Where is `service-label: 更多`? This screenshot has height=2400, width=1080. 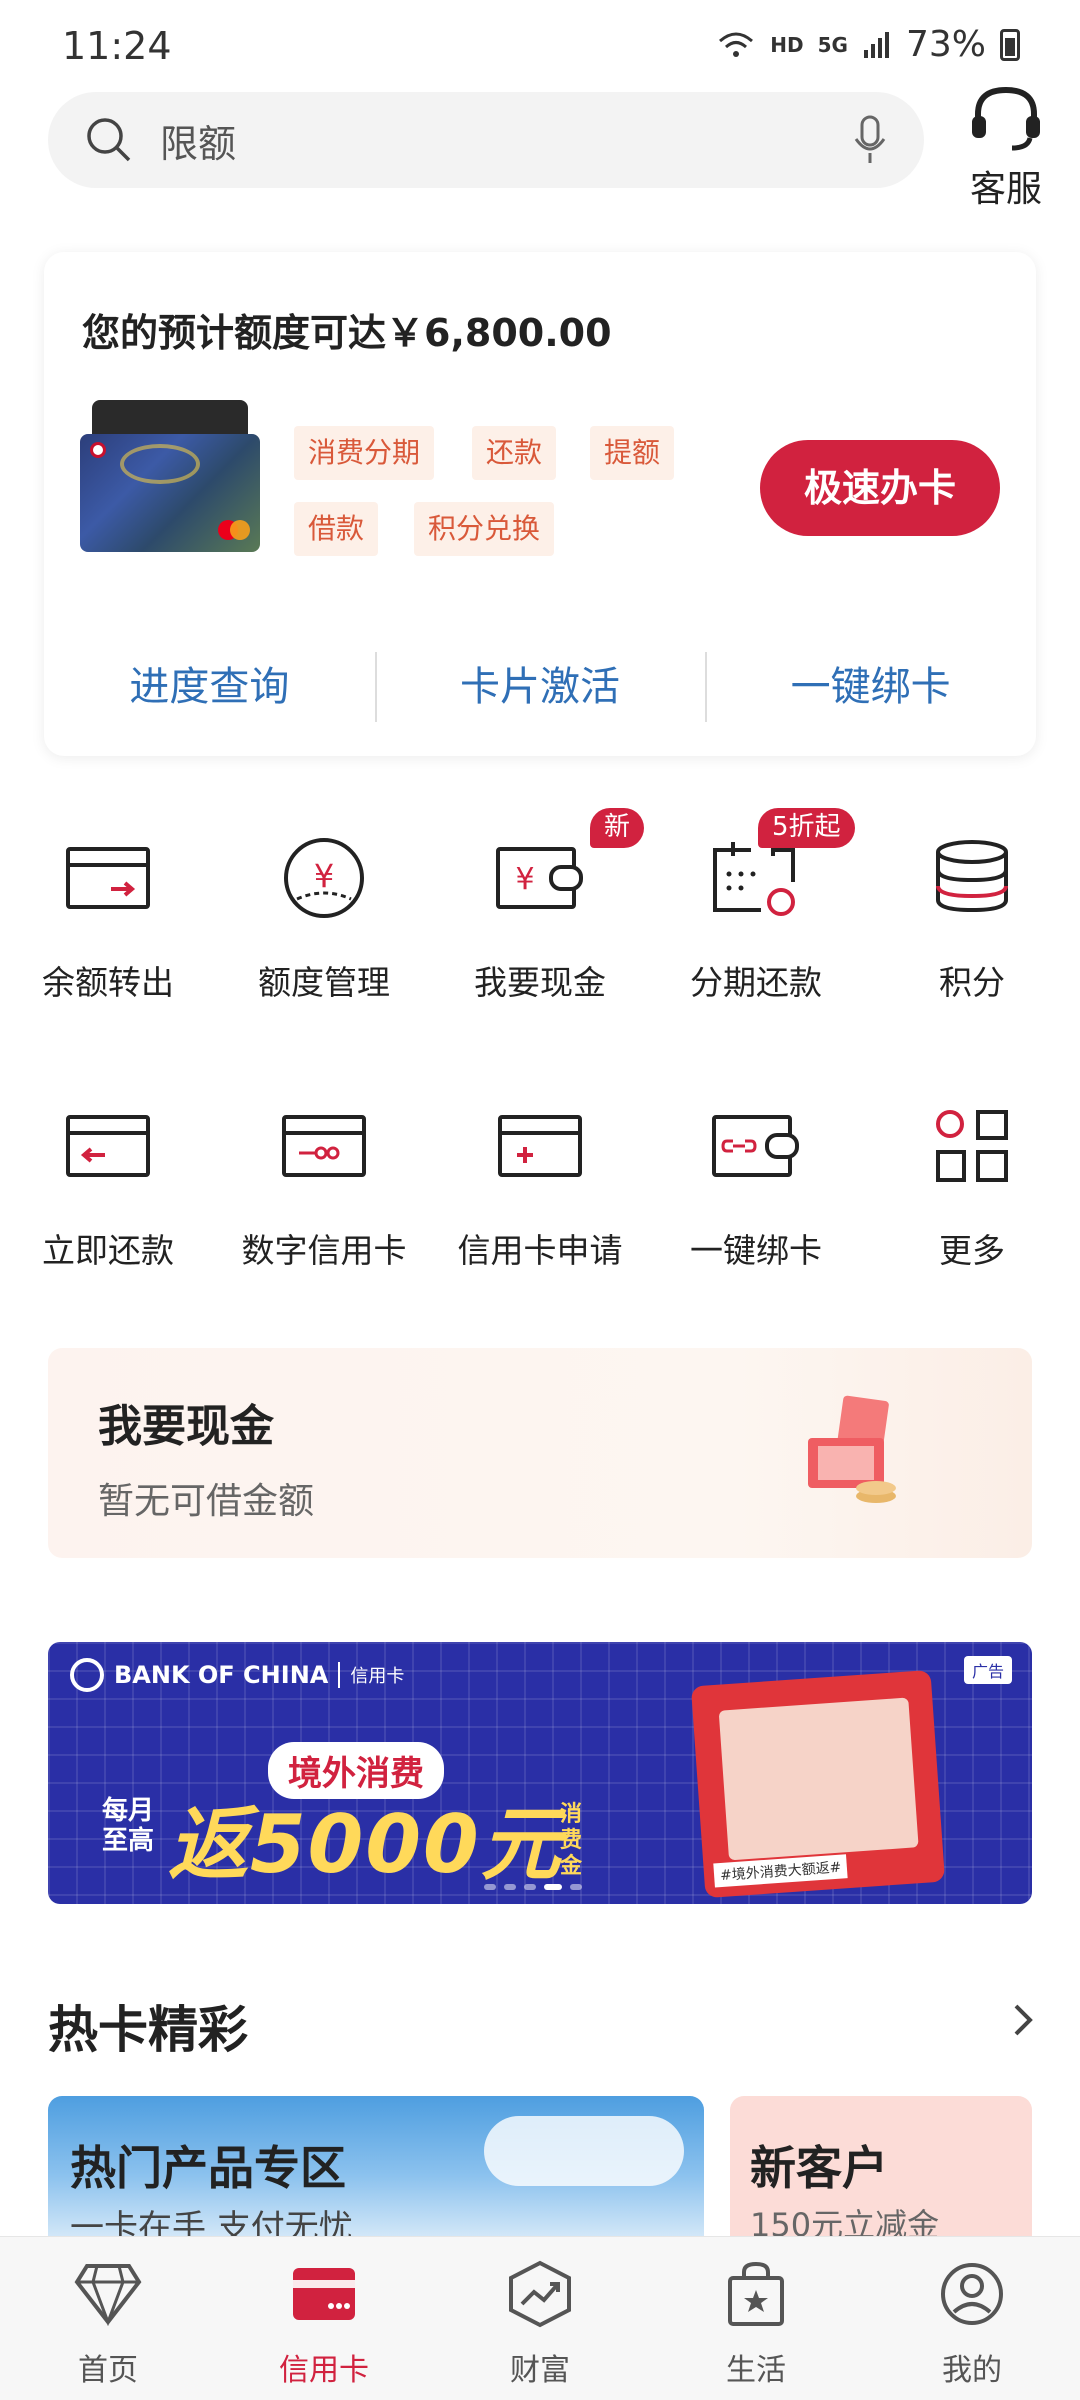 service-label: 更多 is located at coordinates (972, 1250).